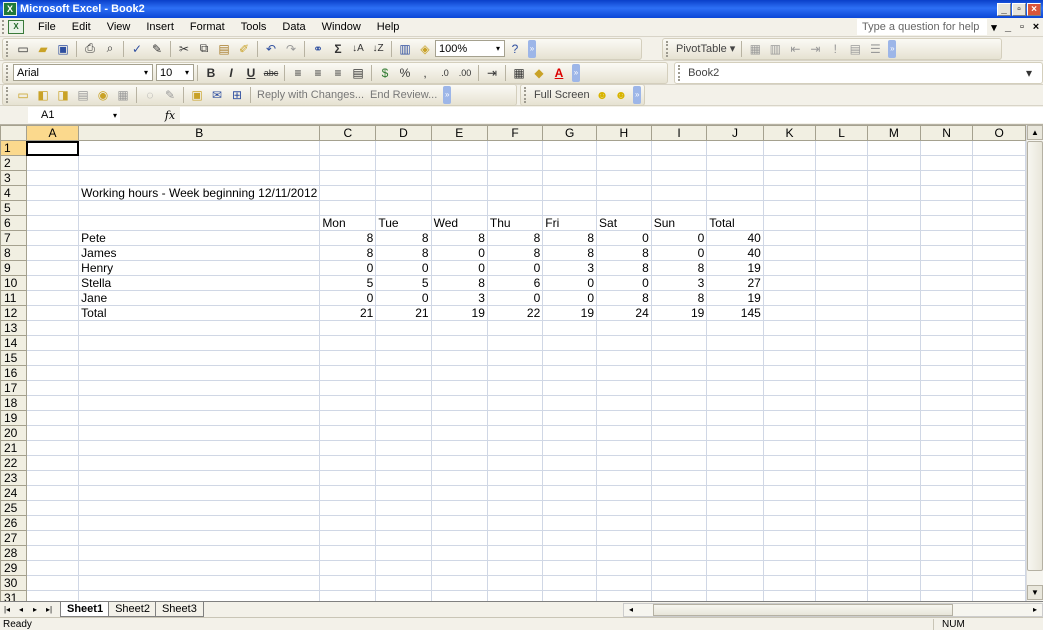  Describe the element at coordinates (217, 95) in the screenshot. I see `send-icon: ✉` at that location.